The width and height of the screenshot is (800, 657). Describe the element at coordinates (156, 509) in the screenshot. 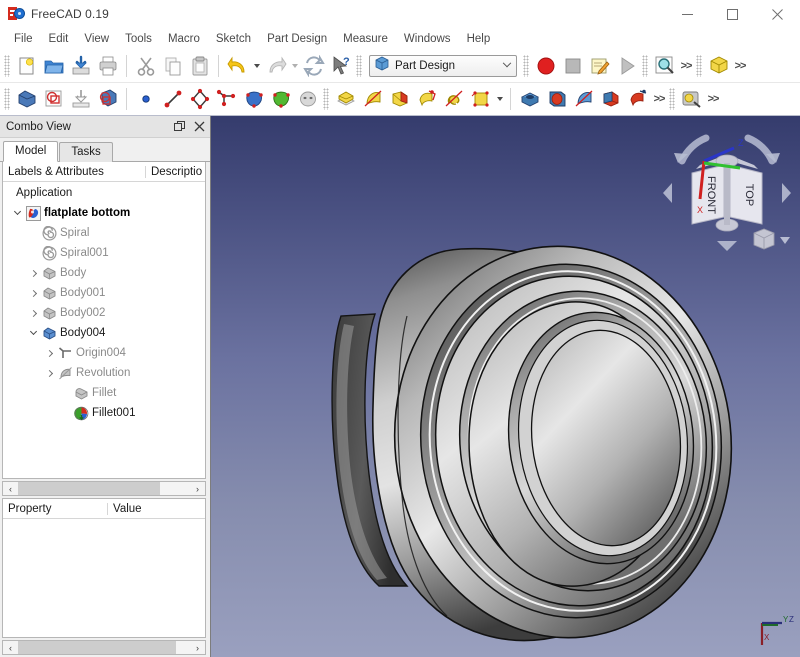

I see `property-column-value: Value` at that location.